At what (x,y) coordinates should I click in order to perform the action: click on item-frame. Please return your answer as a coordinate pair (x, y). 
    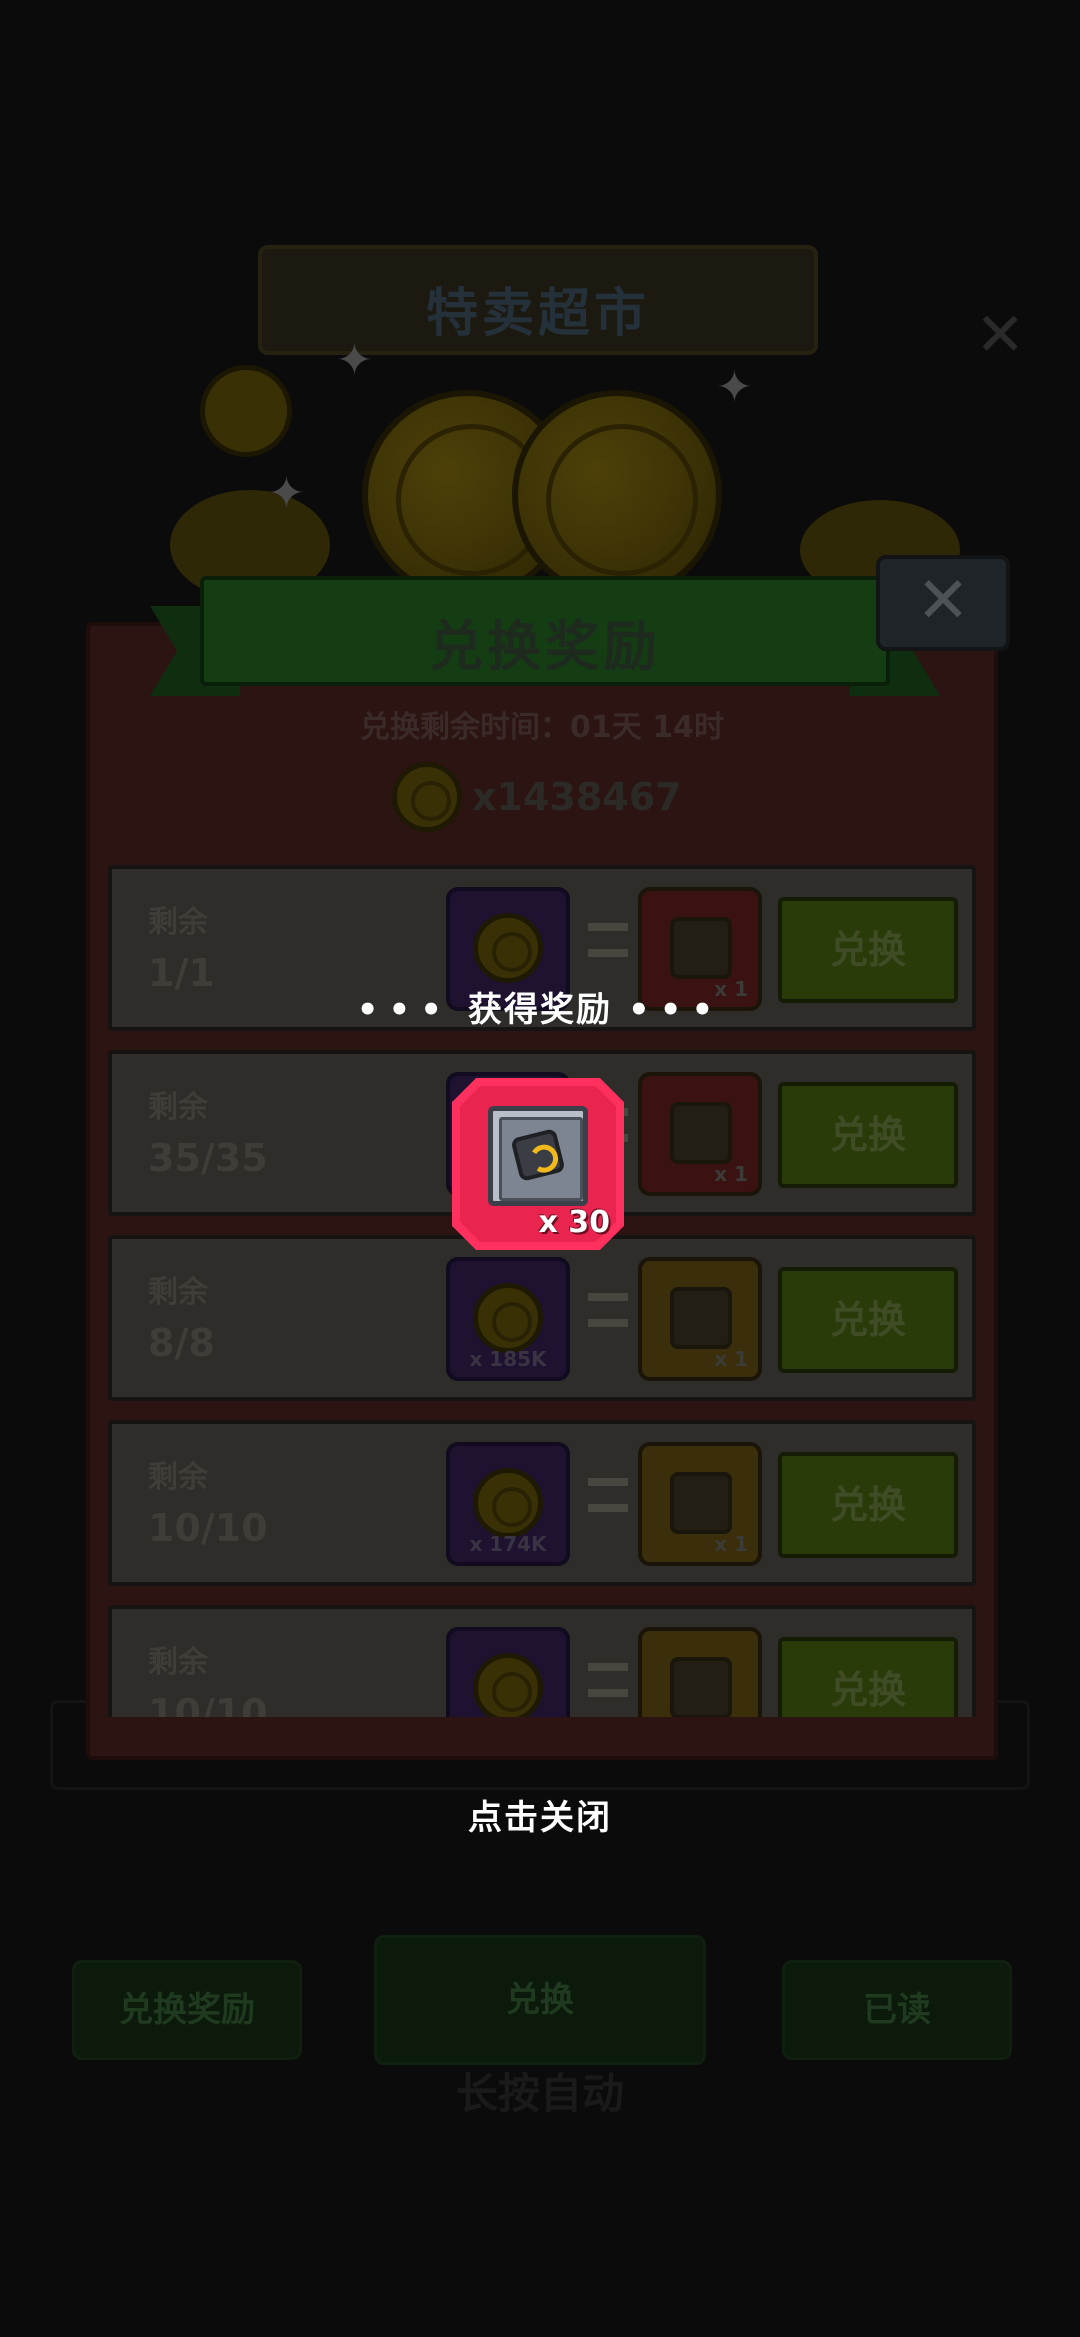
    Looking at the image, I should click on (538, 1156).